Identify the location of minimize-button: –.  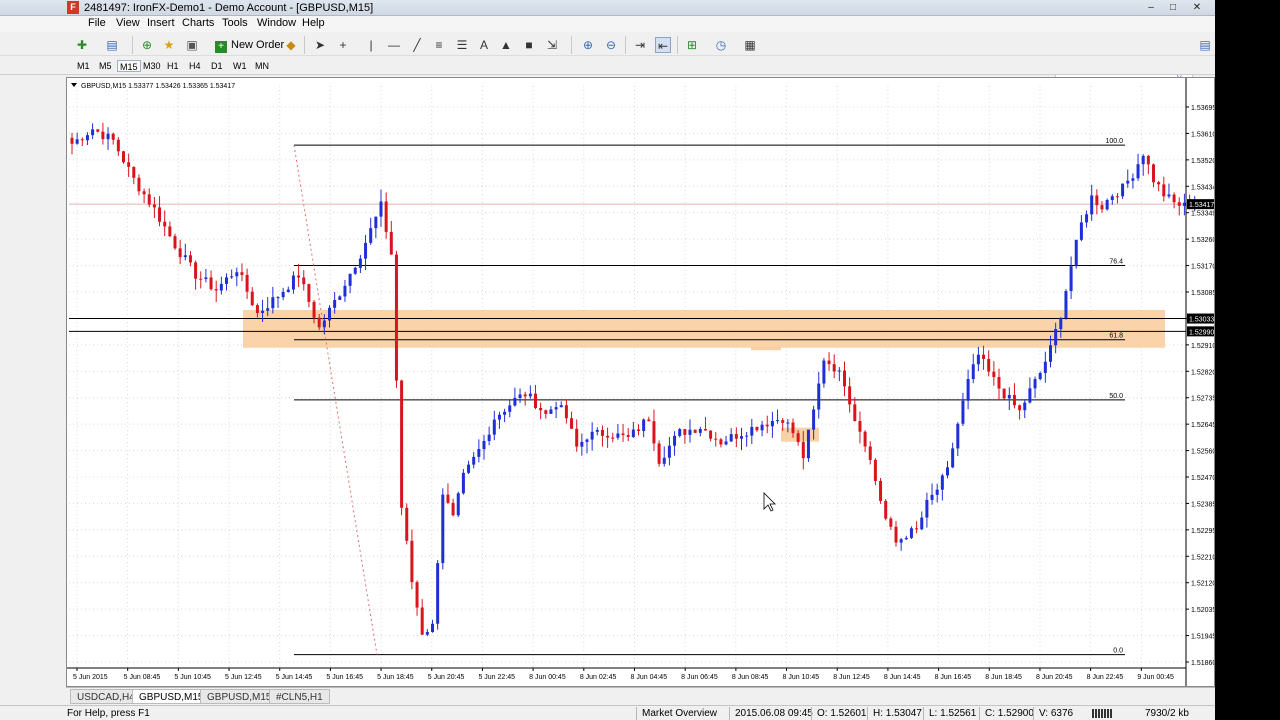
(1151, 8).